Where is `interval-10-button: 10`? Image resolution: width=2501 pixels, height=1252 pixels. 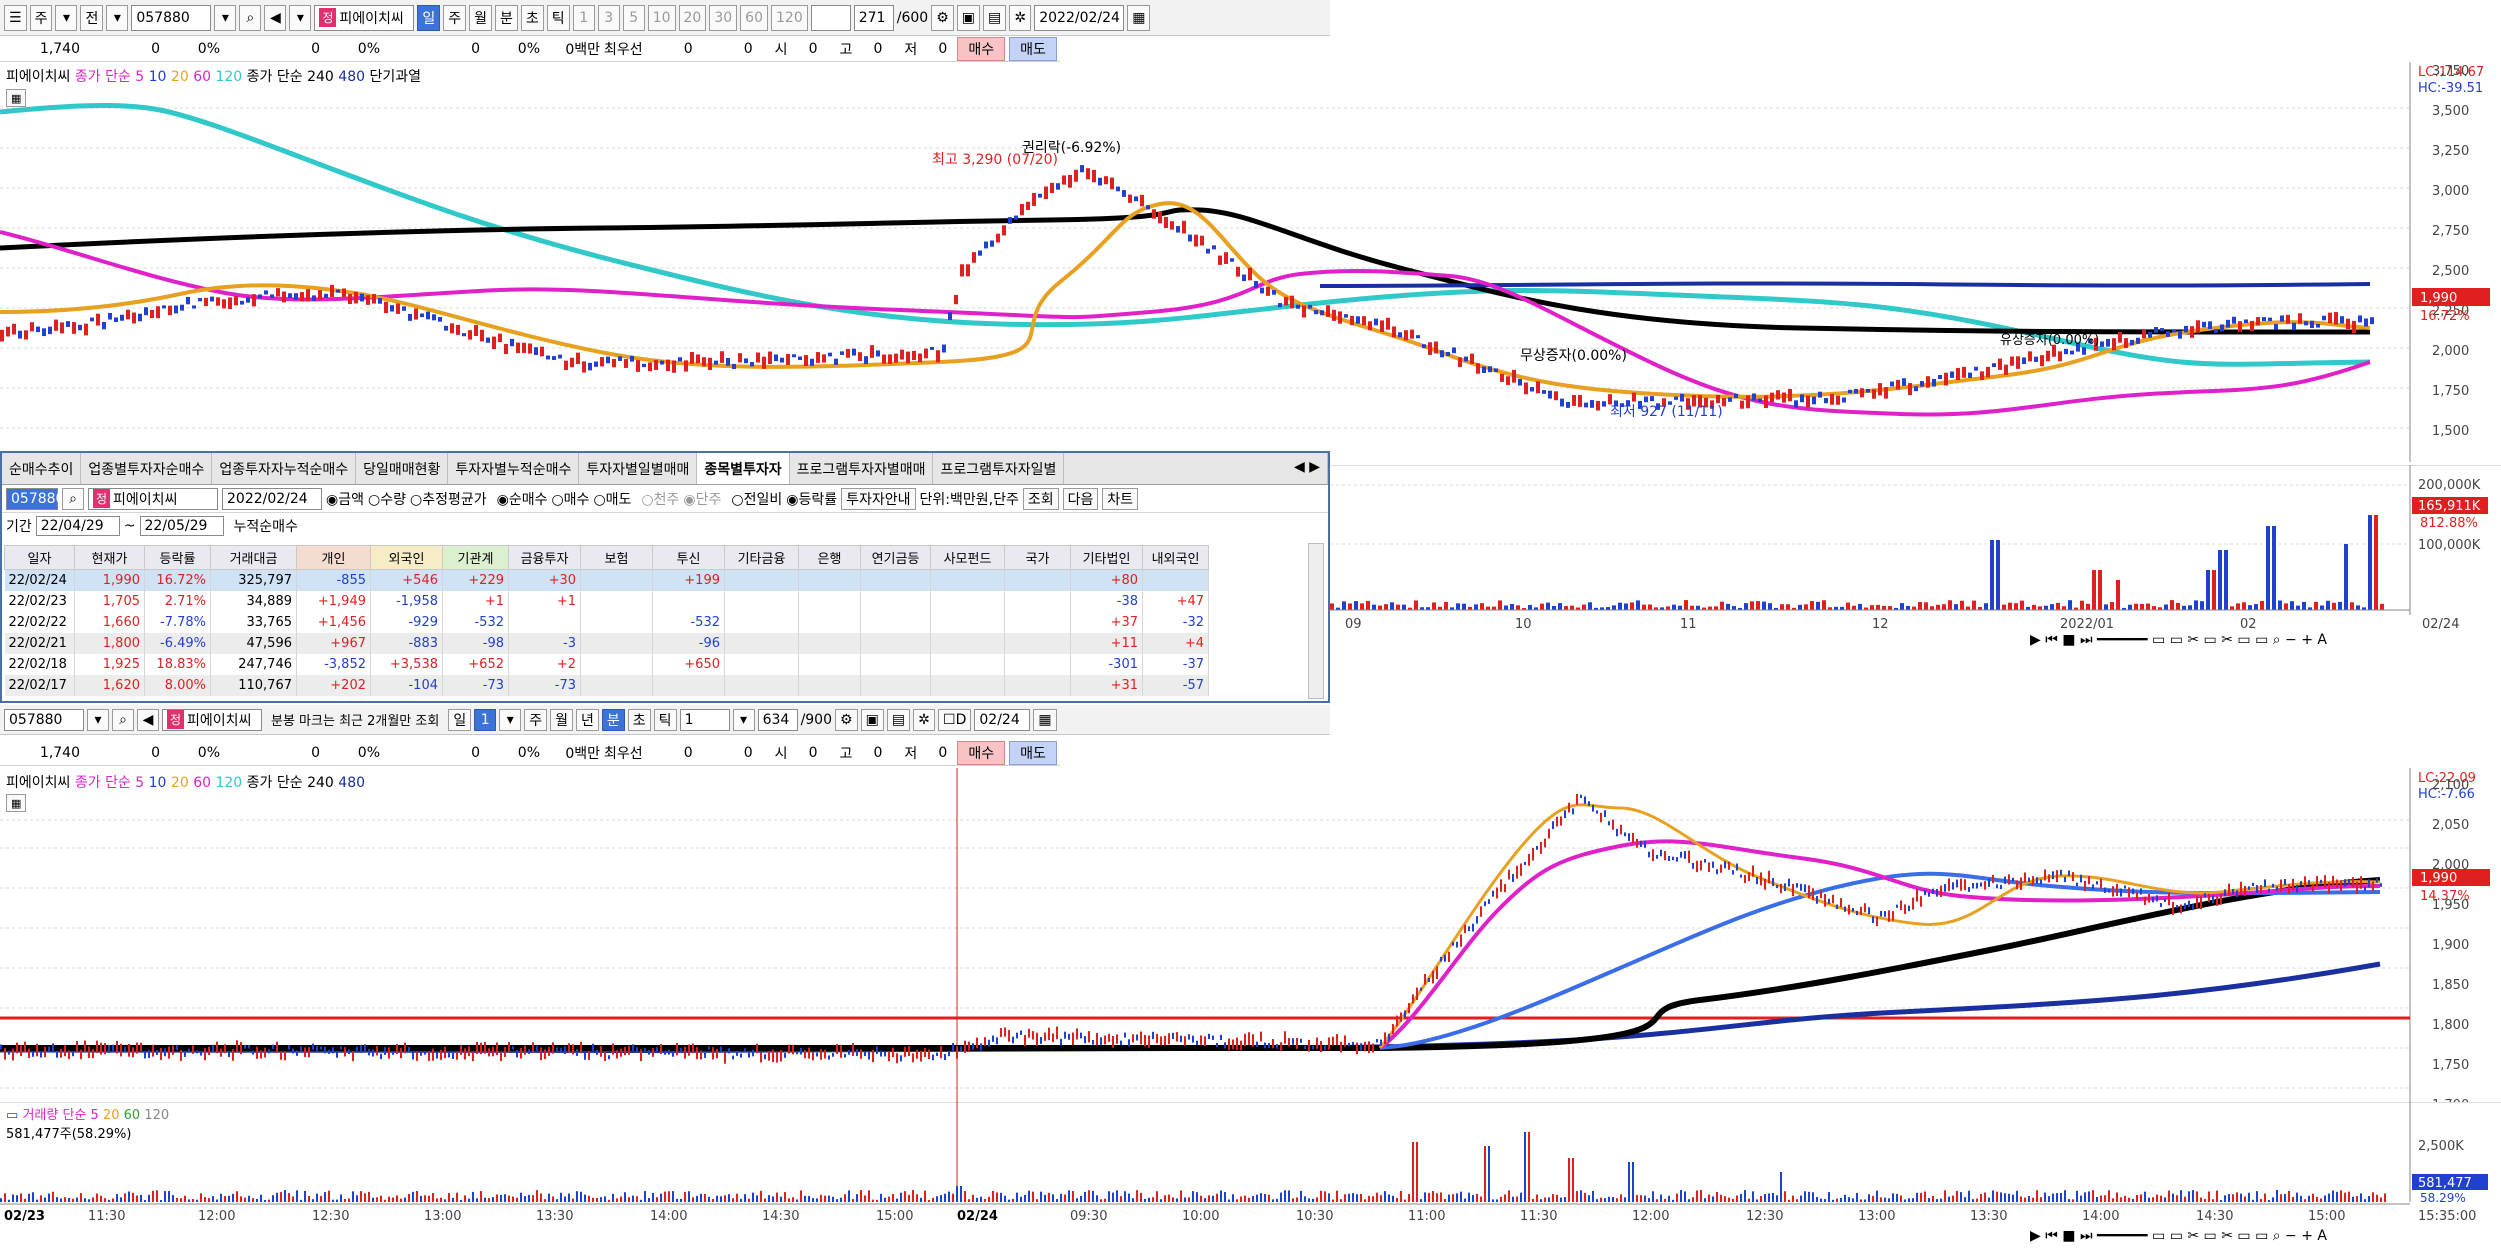 interval-10-button: 10 is located at coordinates (661, 17).